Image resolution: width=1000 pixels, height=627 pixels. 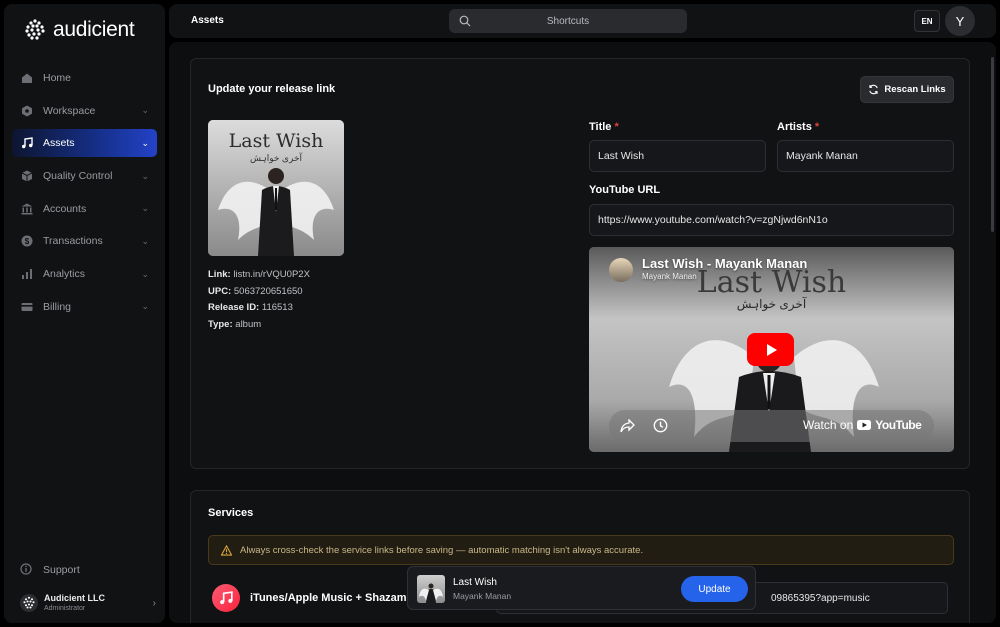 I want to click on release-link-row: Link: listn.in/rVQU0P2X, so click(x=259, y=275).